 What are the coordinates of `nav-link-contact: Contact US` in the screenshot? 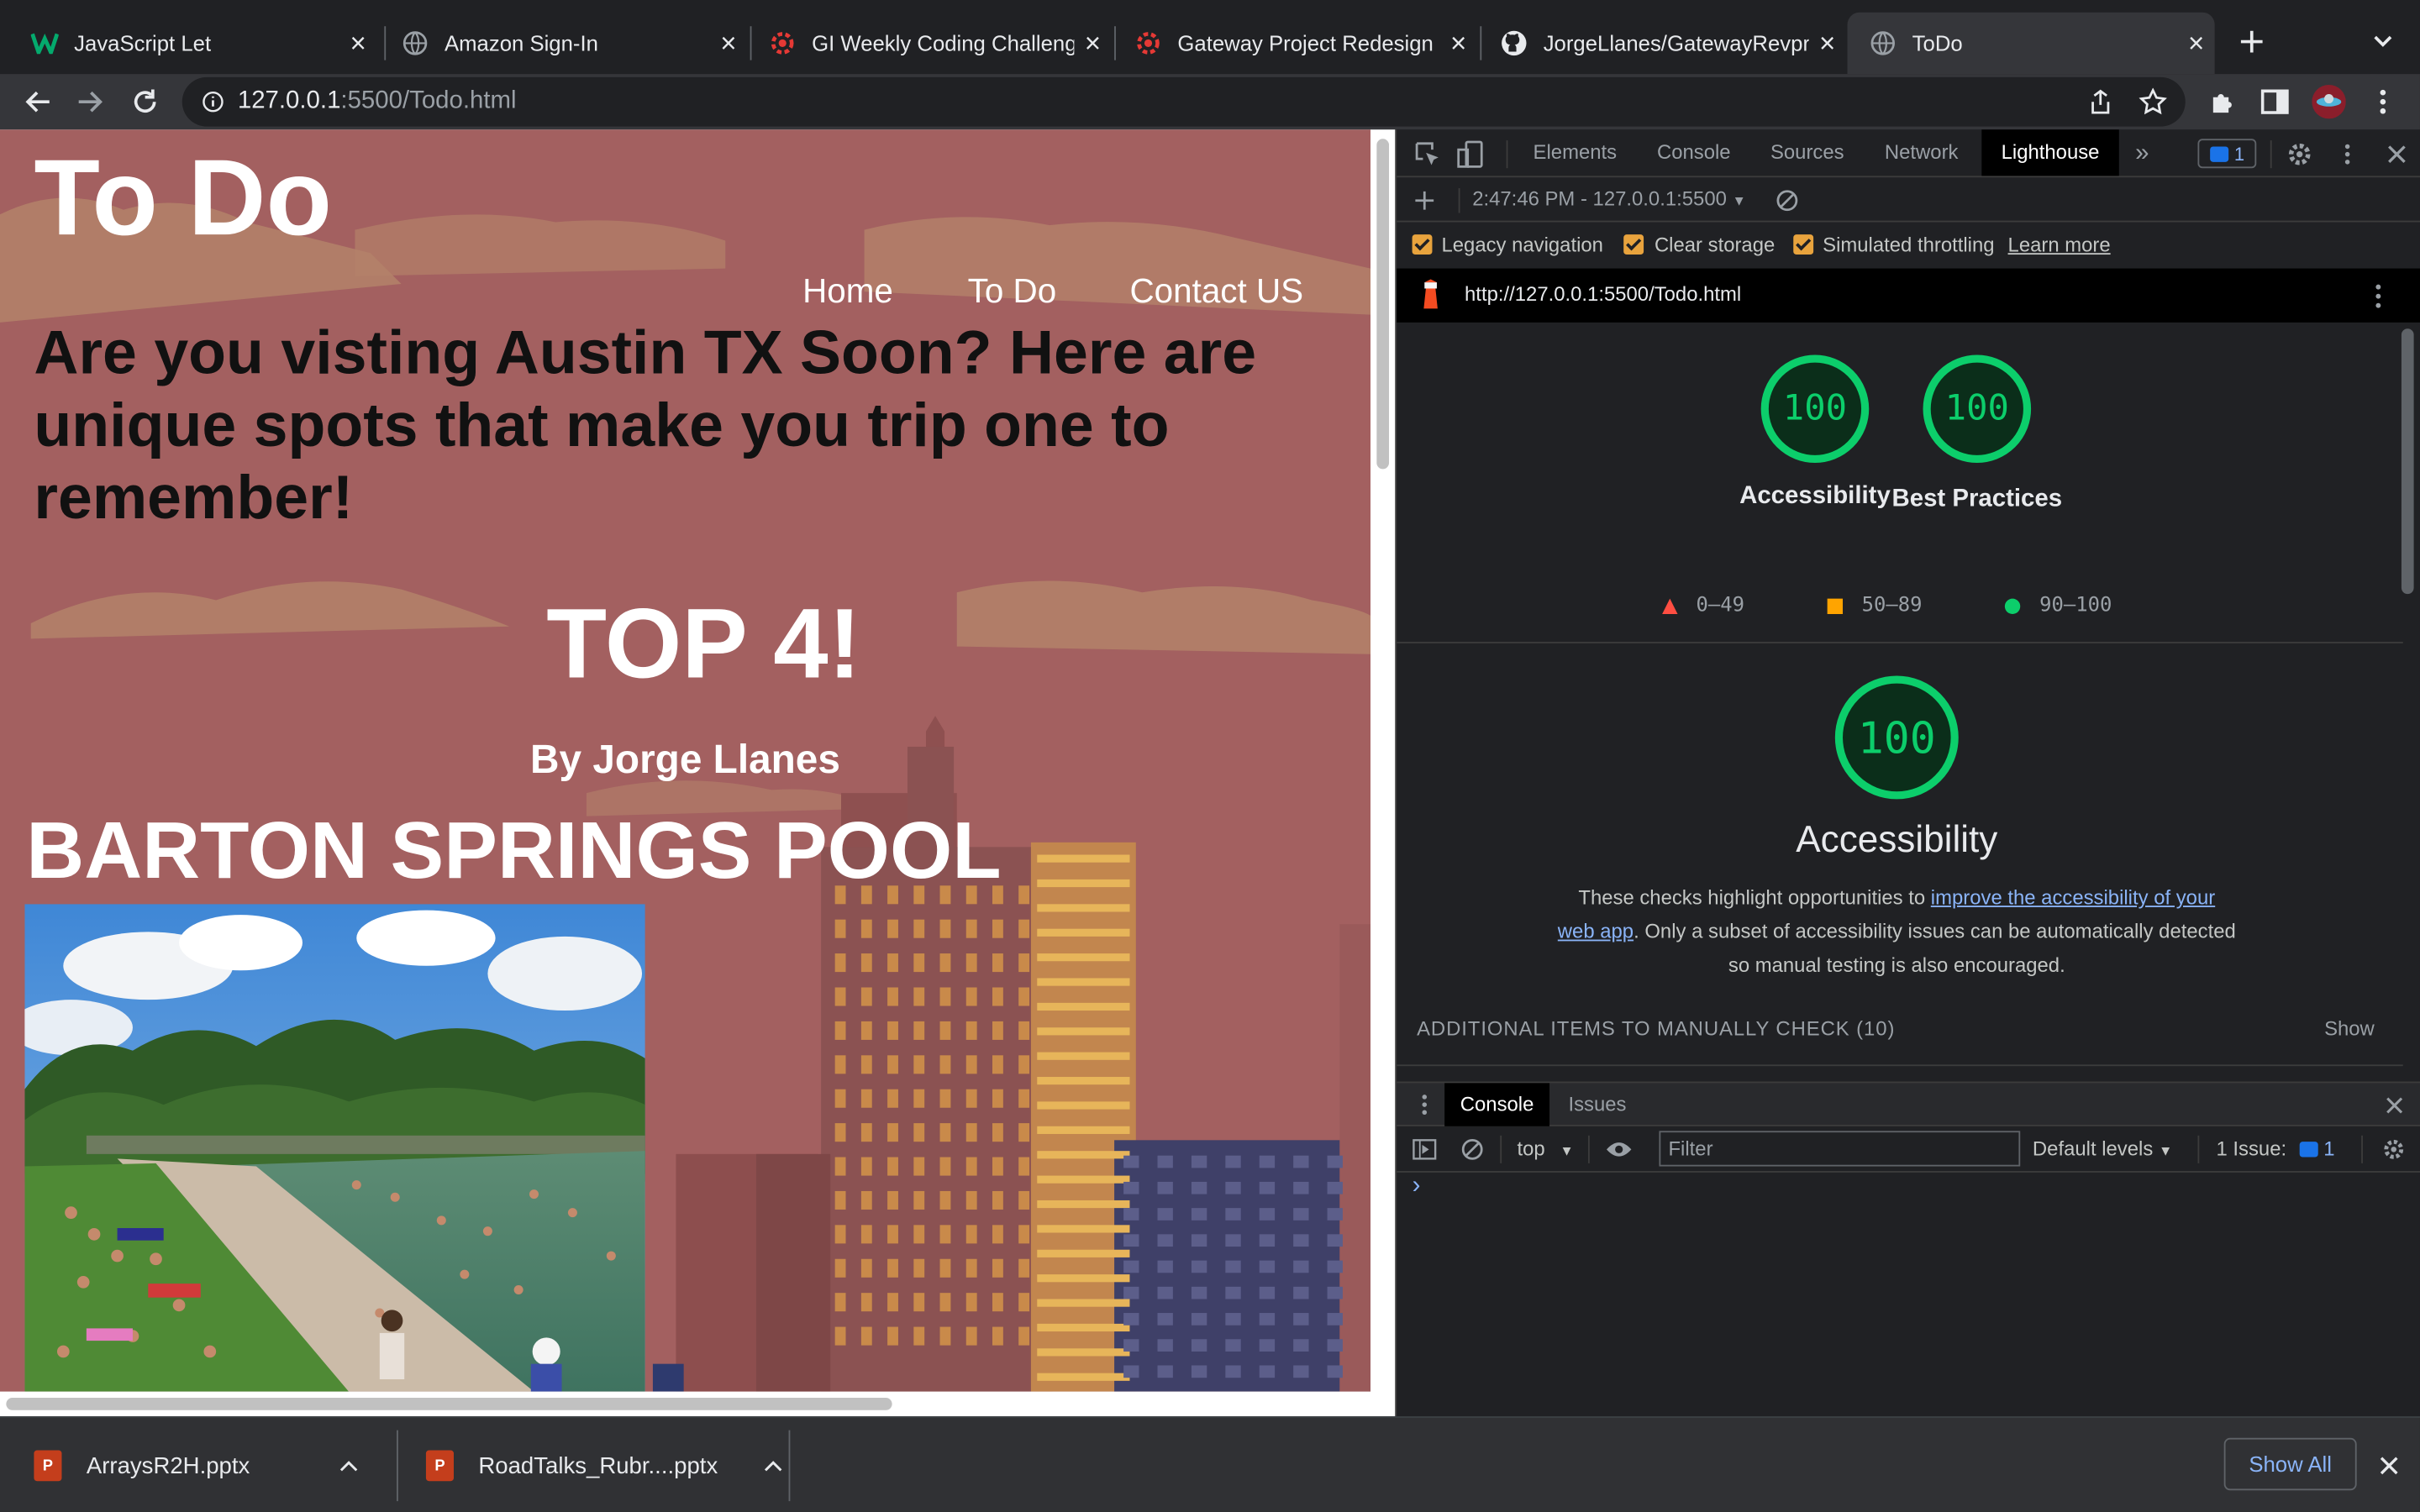 It's located at (1216, 291).